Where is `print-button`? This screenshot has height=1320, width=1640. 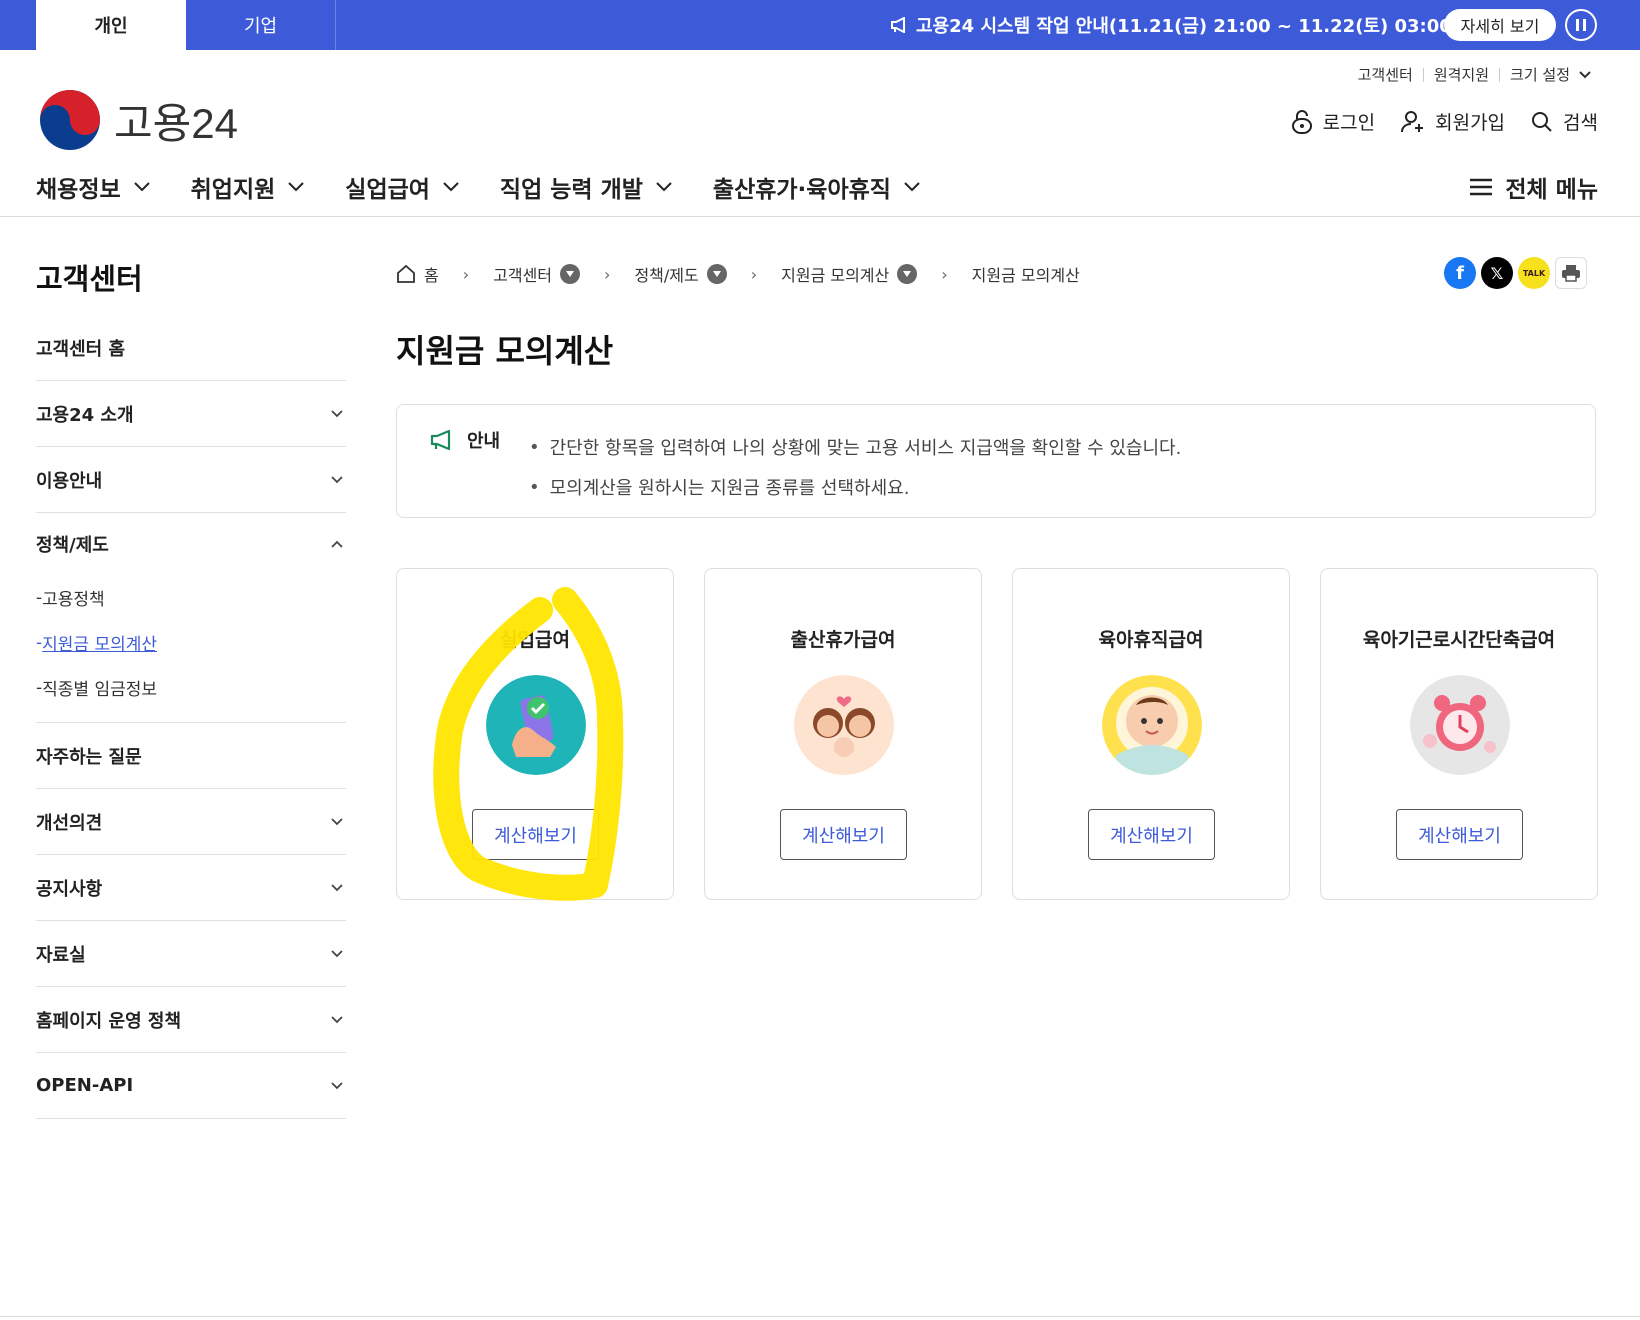 print-button is located at coordinates (1571, 273).